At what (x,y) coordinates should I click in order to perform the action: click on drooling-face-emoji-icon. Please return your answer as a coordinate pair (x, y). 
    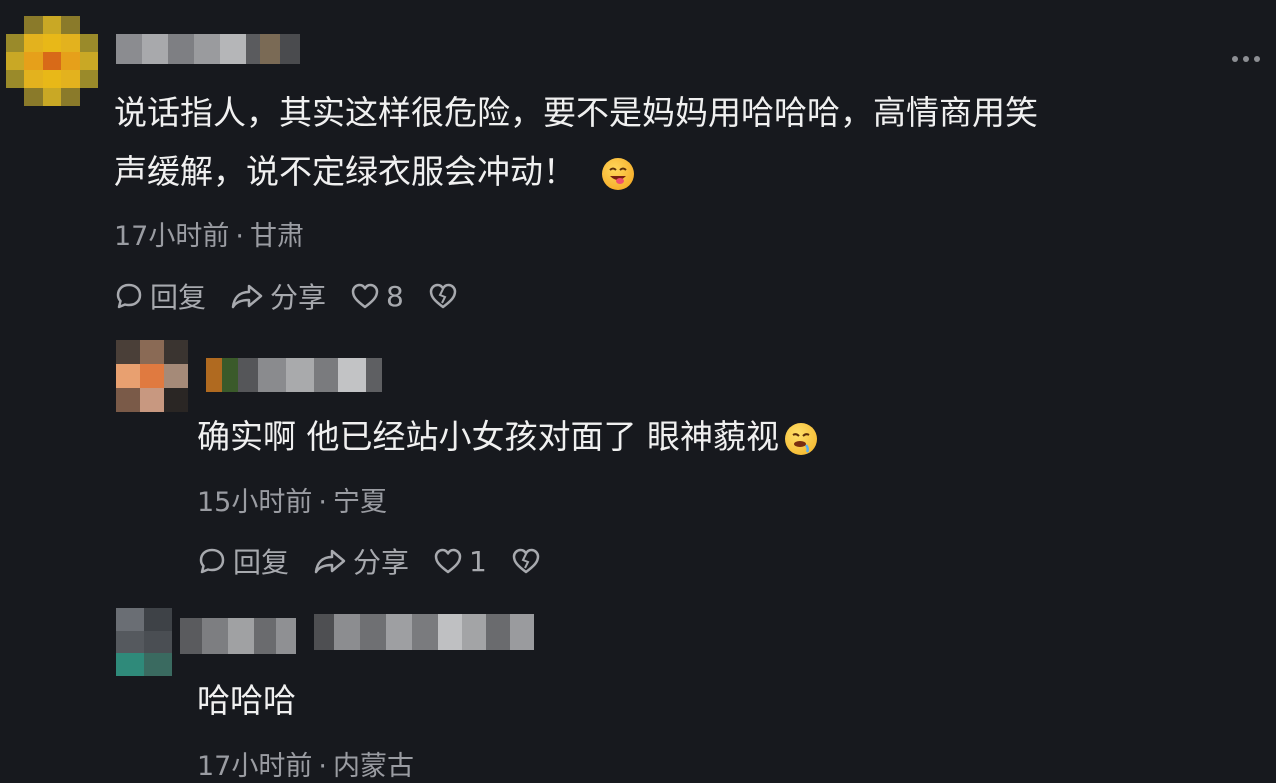
    Looking at the image, I should click on (800, 438).